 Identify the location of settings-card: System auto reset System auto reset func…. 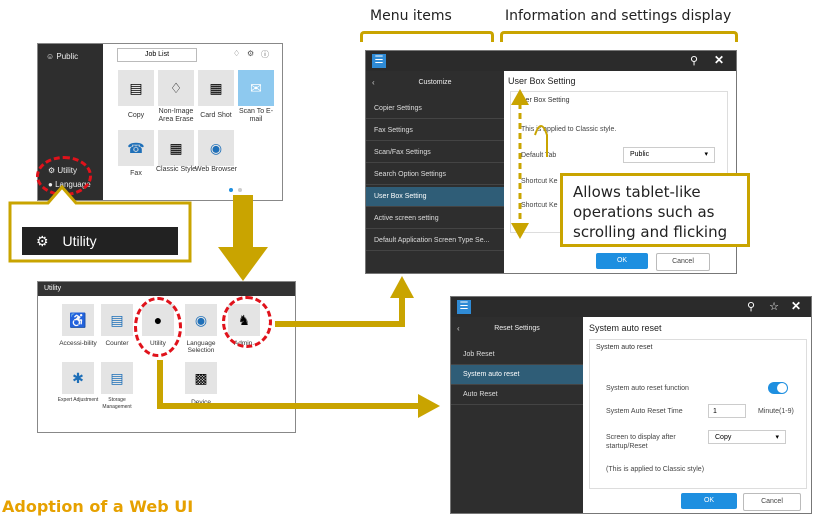
(698, 414).